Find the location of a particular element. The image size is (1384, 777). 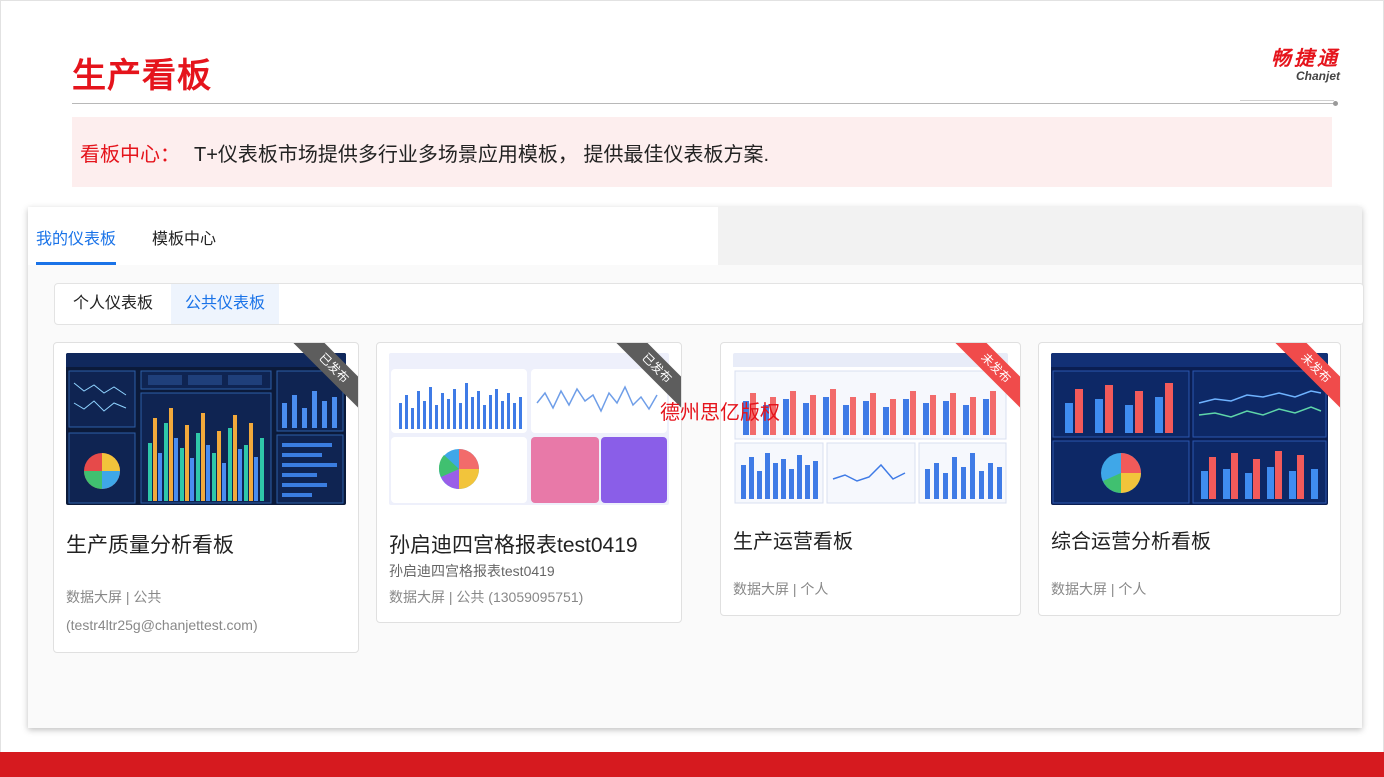

logo-en-text: Chanjet is located at coordinates (1317, 76).